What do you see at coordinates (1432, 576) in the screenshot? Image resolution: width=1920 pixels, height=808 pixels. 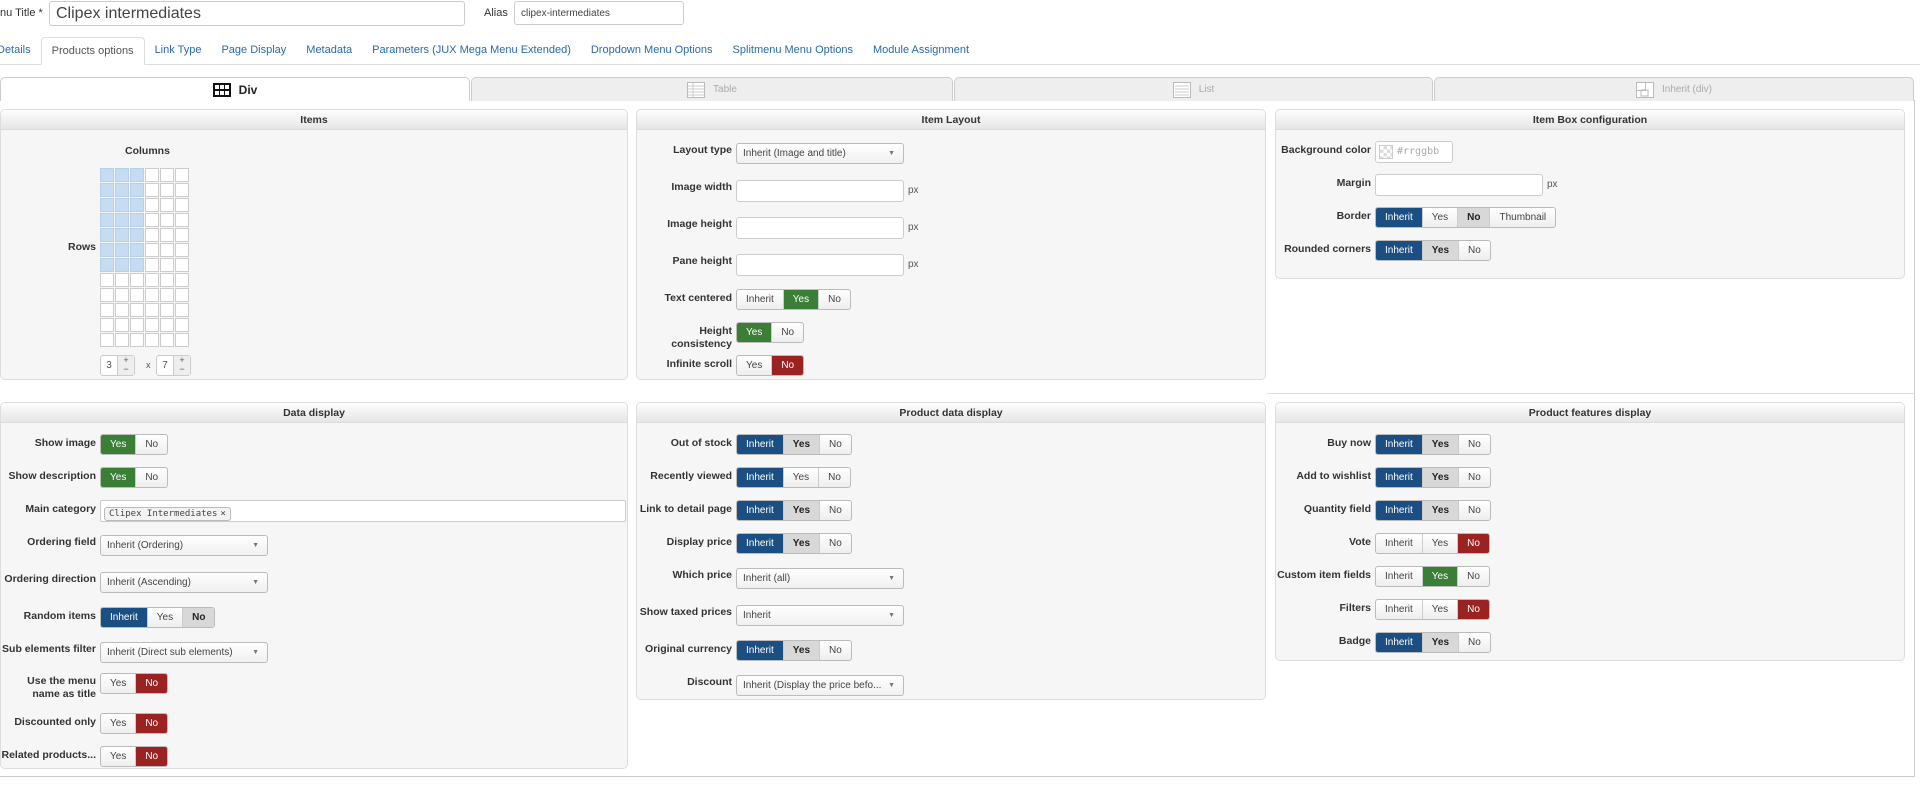 I see `custom-item-fields-toggle: Inherit Yes No` at bounding box center [1432, 576].